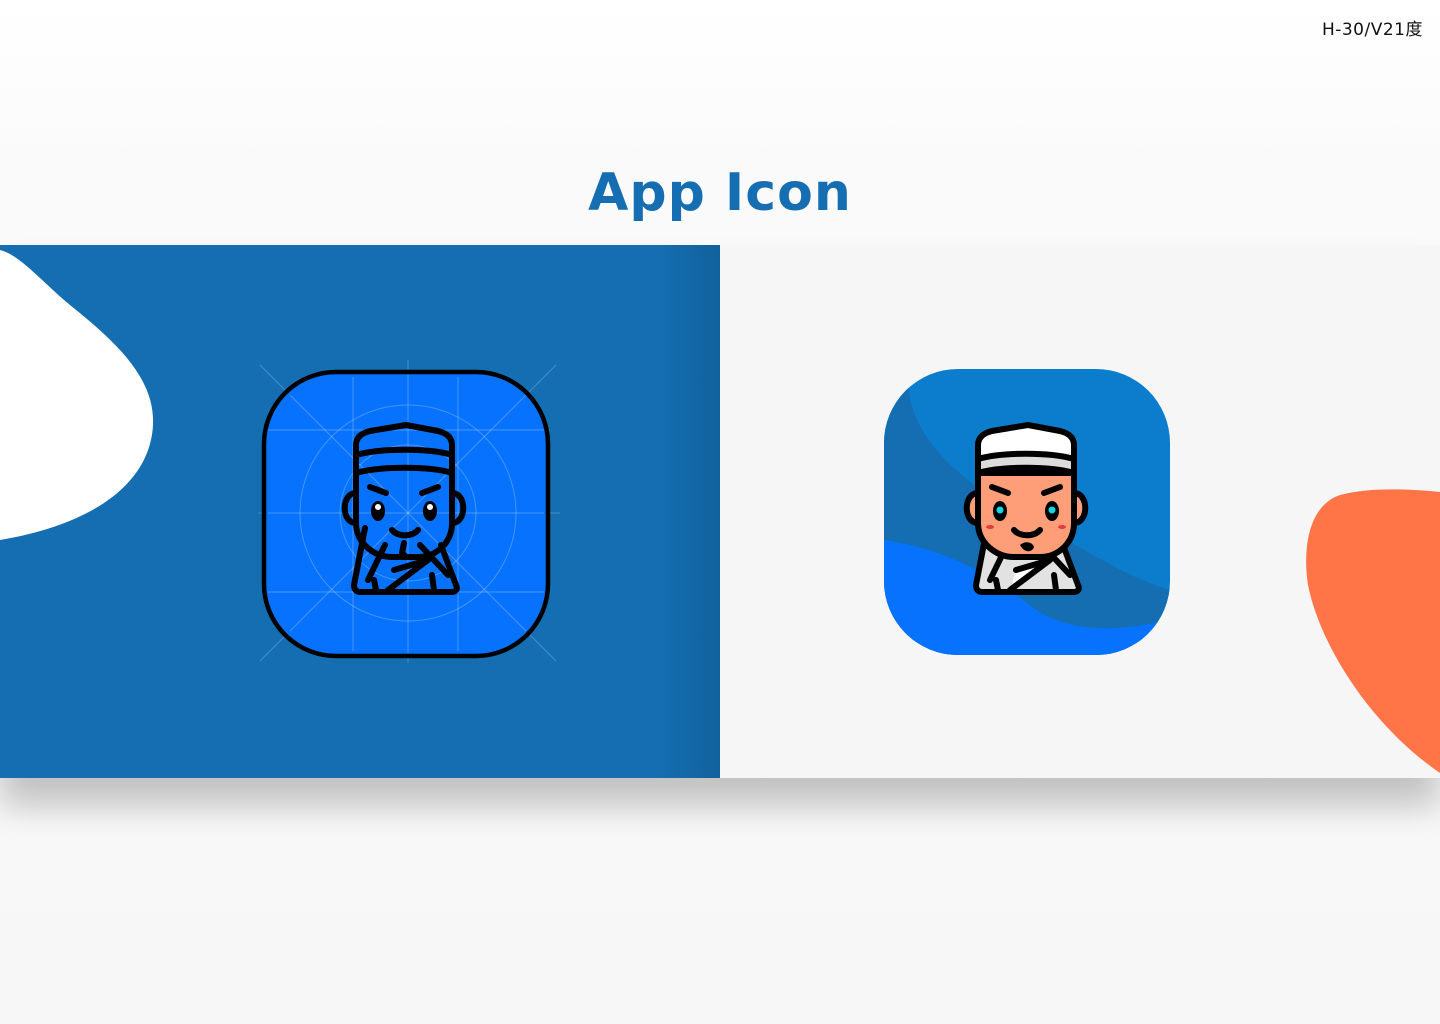 The height and width of the screenshot is (1024, 1440). I want to click on panel-edge-shade, so click(690, 511).